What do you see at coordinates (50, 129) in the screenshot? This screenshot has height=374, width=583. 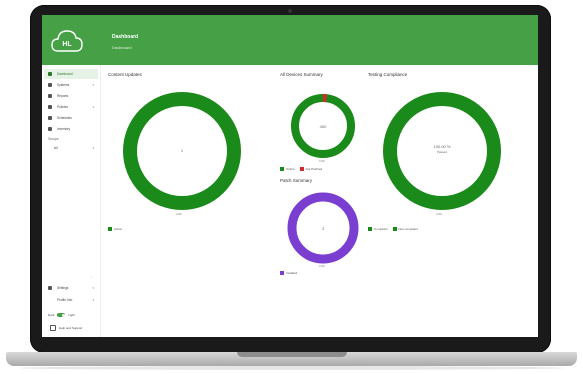 I see `inventory-icon` at bounding box center [50, 129].